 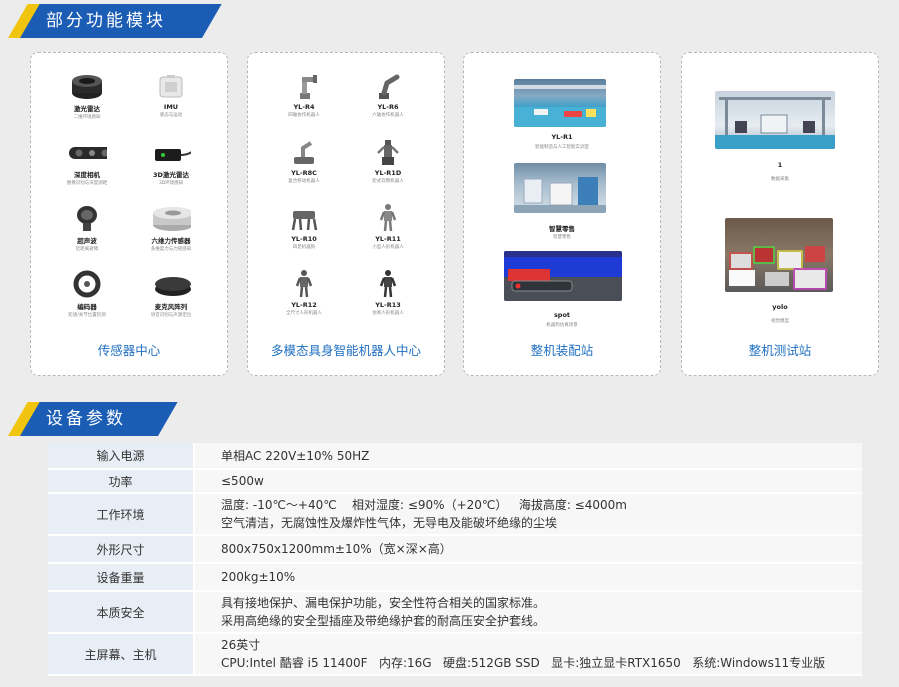 What do you see at coordinates (345, 350) in the screenshot?
I see `robot-center-title: 多模态具身智能机器人中心` at bounding box center [345, 350].